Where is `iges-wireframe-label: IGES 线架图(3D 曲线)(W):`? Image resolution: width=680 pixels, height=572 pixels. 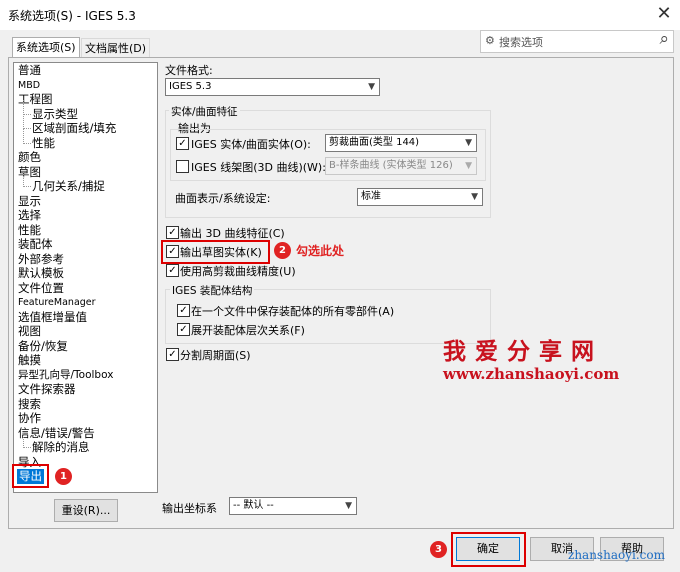 iges-wireframe-label: IGES 线架图(3D 曲线)(W): is located at coordinates (258, 167).